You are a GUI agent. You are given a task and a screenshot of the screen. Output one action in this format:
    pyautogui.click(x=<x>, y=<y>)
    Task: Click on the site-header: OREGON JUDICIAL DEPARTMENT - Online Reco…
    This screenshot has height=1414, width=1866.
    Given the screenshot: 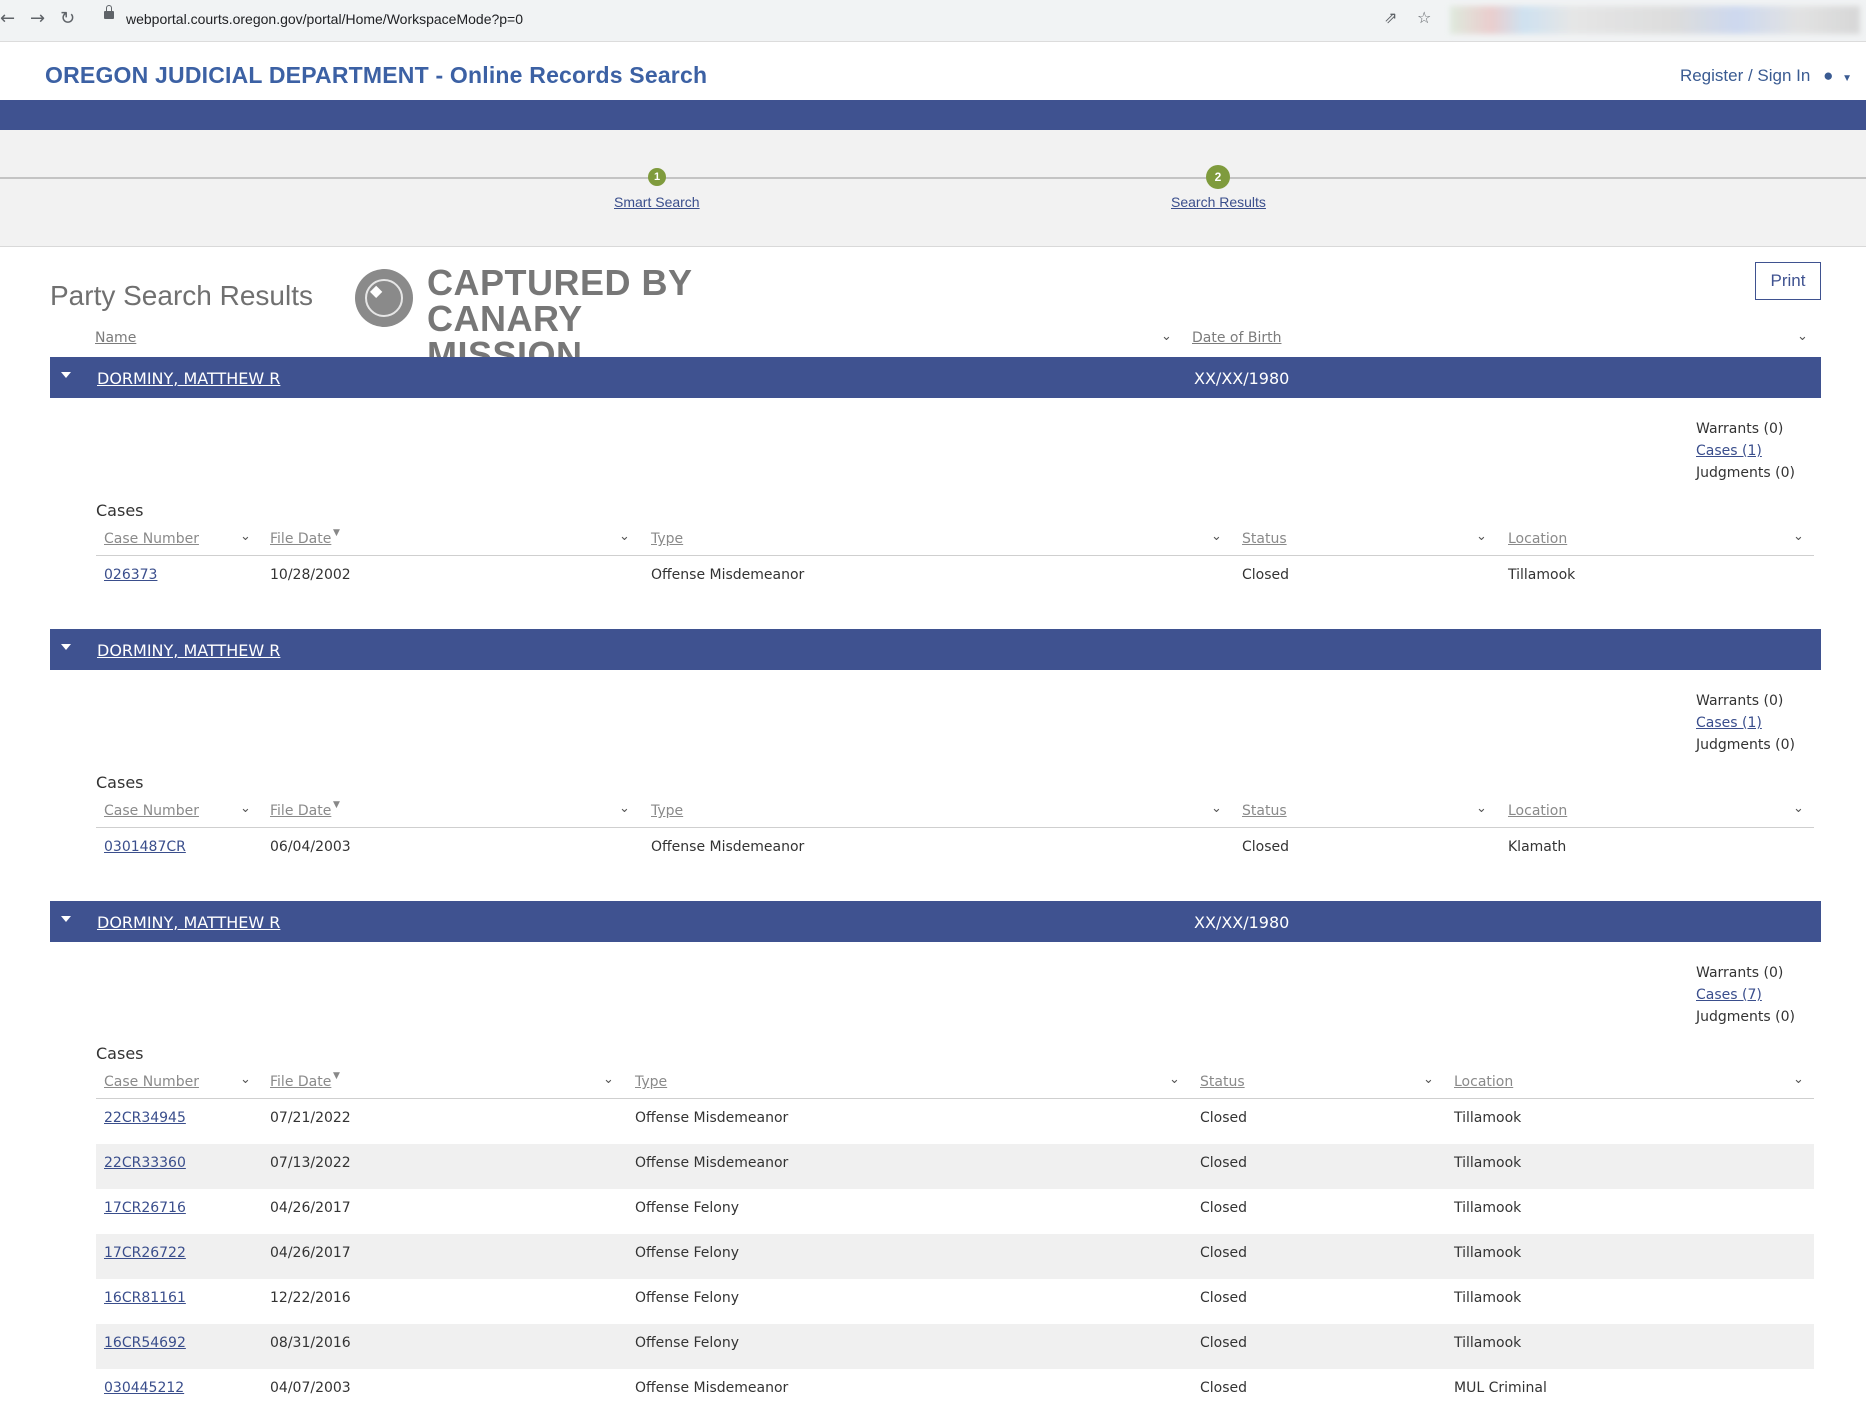 What is the action you would take?
    pyautogui.click(x=933, y=71)
    